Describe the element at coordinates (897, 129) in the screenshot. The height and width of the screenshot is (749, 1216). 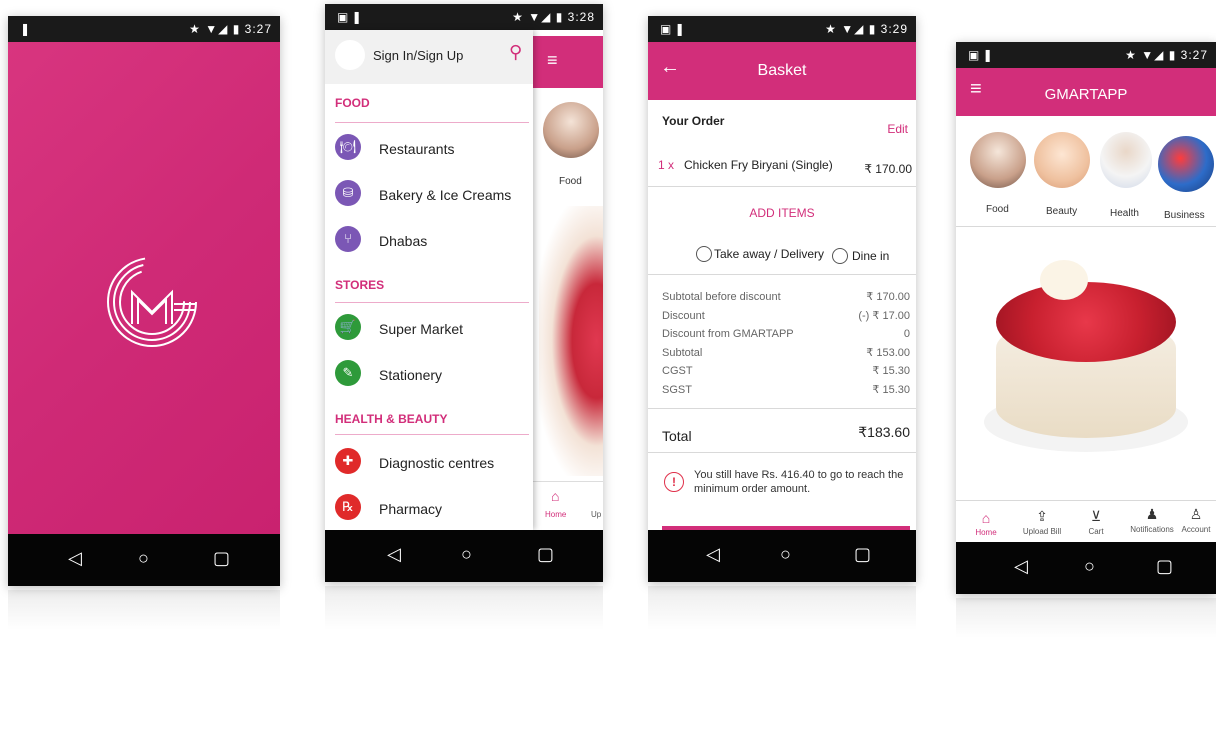
I see `edit-link: Edit` at that location.